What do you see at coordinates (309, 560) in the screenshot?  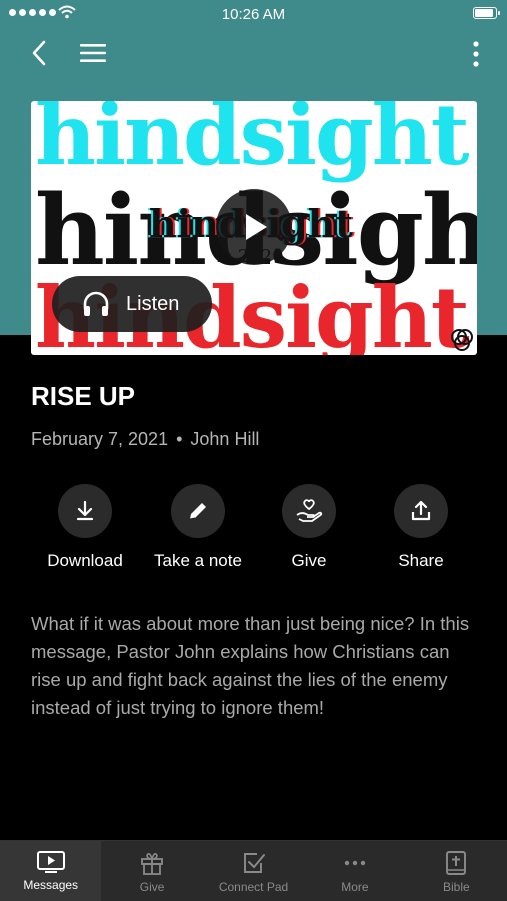 I see `give-label: Give` at bounding box center [309, 560].